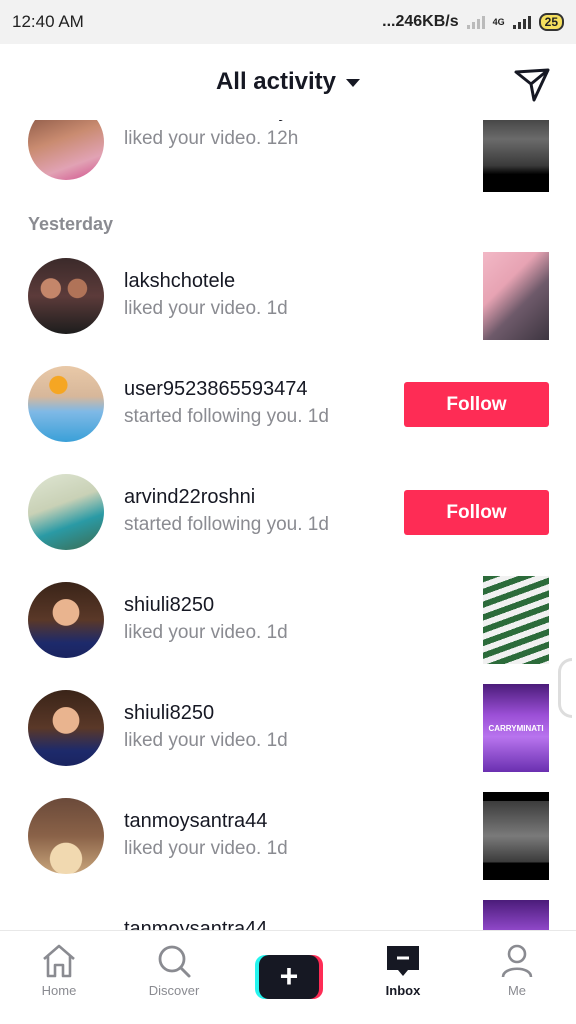  I want to click on activity-row: sourovchakraborty1 liked your video. 12h, so click(288, 158).